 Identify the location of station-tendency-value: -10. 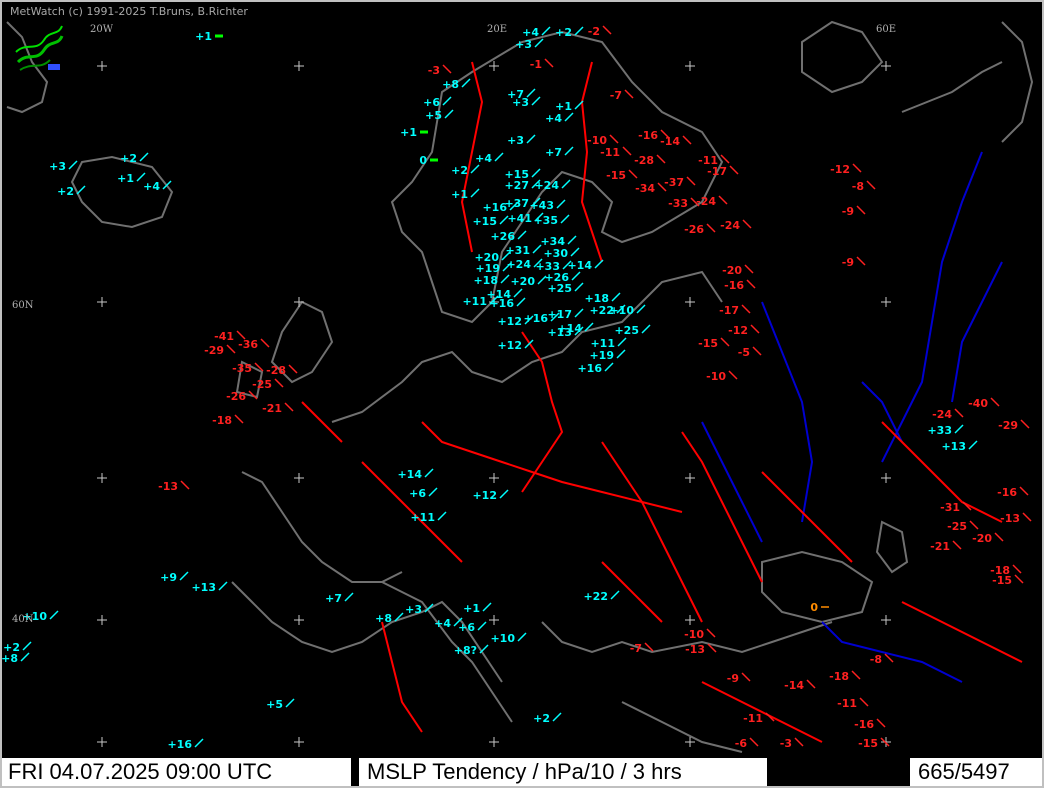
(716, 376).